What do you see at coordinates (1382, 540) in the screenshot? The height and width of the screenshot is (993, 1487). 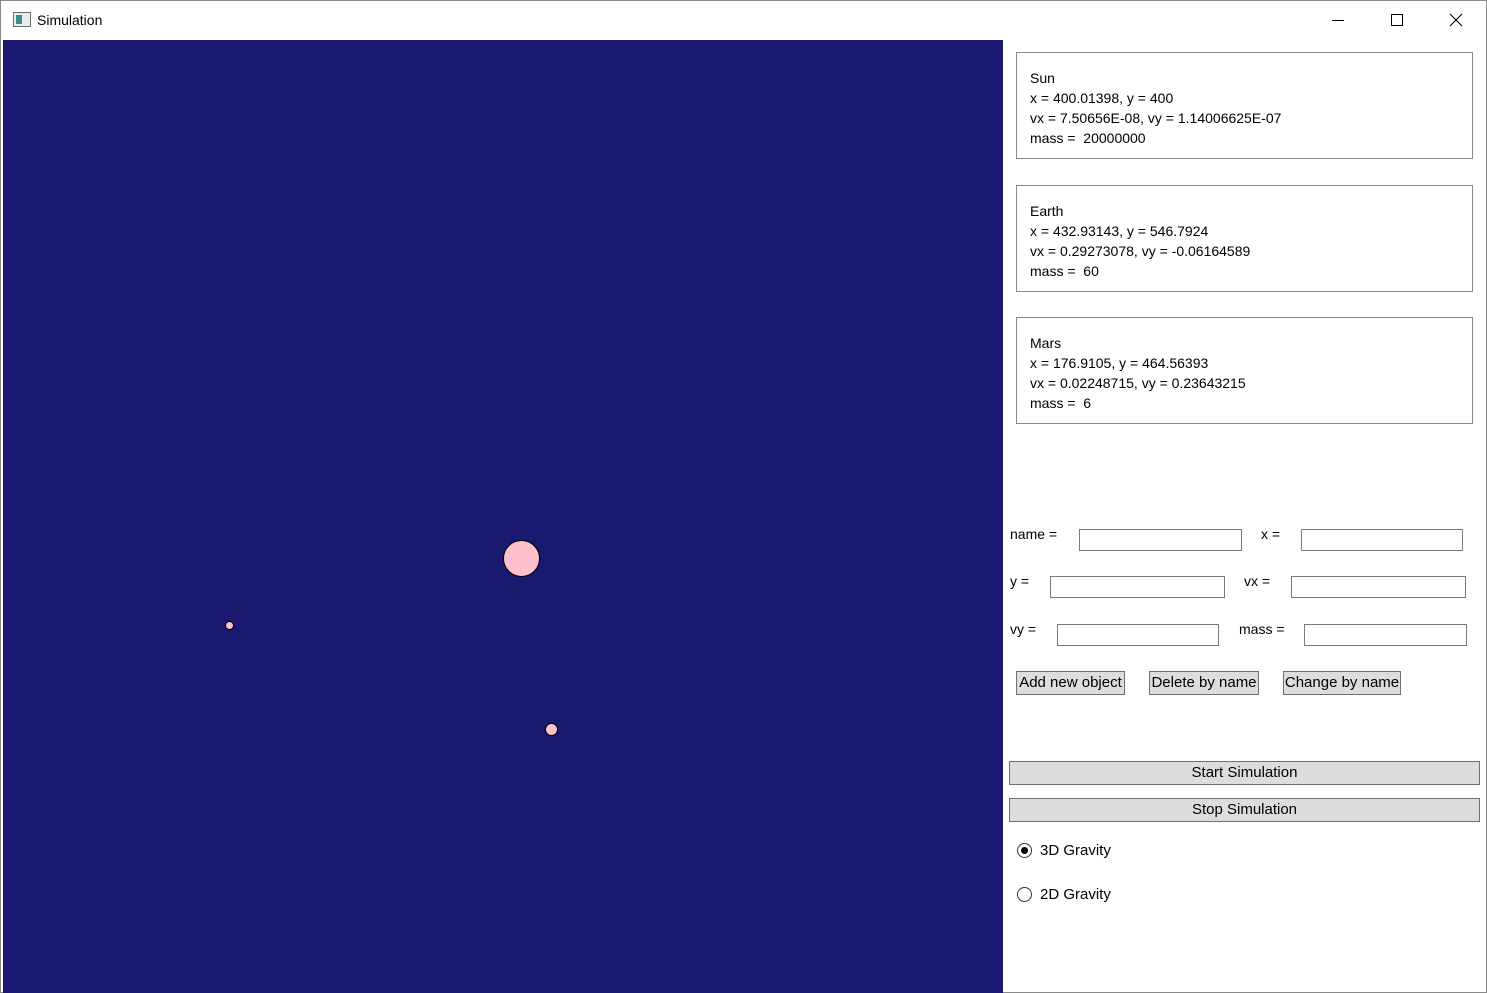 I see `x-input` at bounding box center [1382, 540].